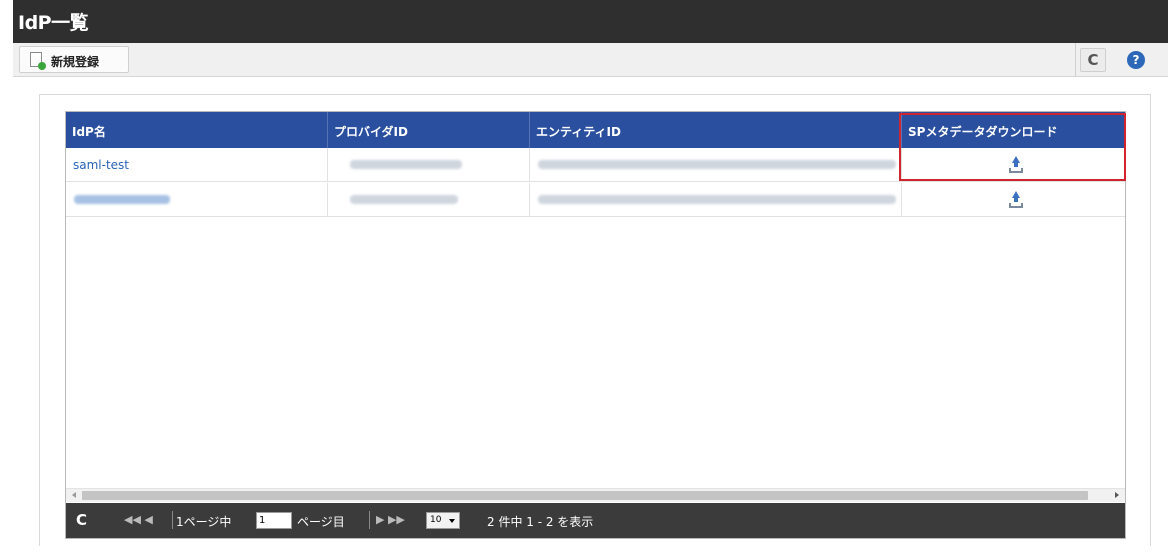 This screenshot has width=1168, height=553. Describe the element at coordinates (53, 23) in the screenshot. I see `page-title: IdP一覧` at that location.